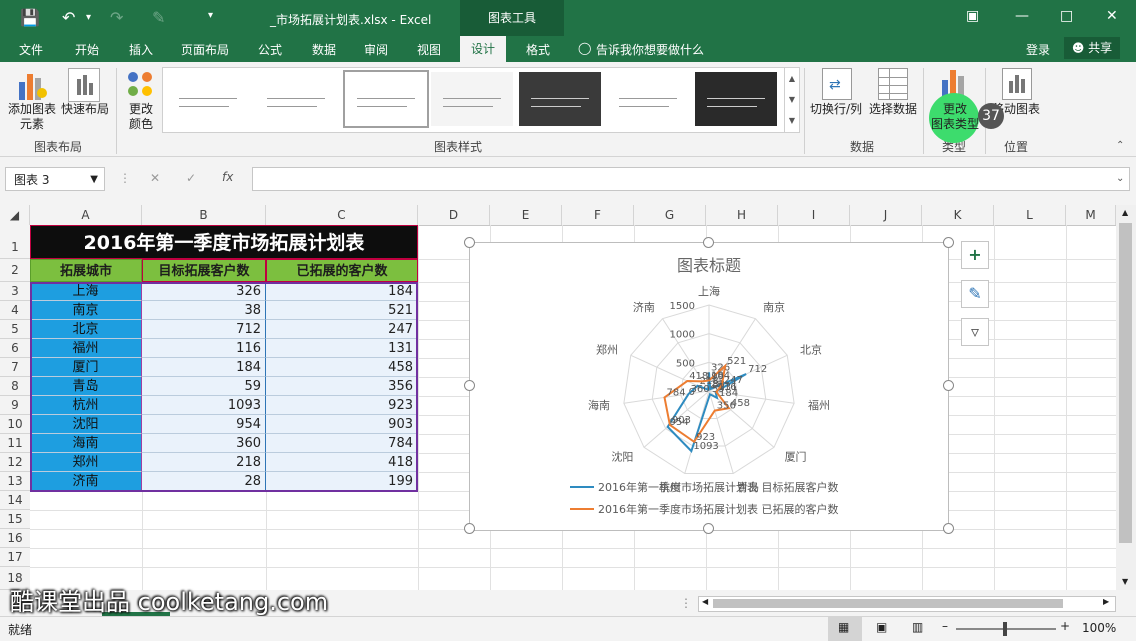 The width and height of the screenshot is (1136, 641). What do you see at coordinates (86, 424) in the screenshot?
I see `city-cell: 沈阳` at bounding box center [86, 424].